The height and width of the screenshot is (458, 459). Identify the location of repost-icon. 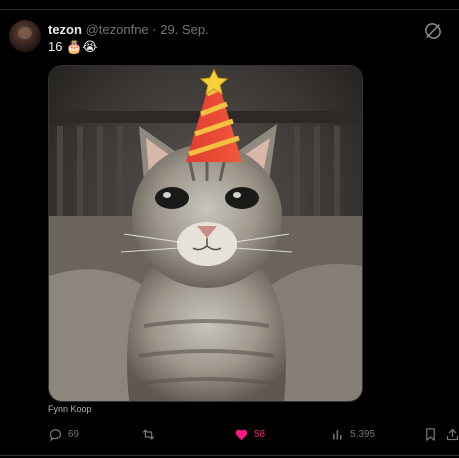
(148, 434).